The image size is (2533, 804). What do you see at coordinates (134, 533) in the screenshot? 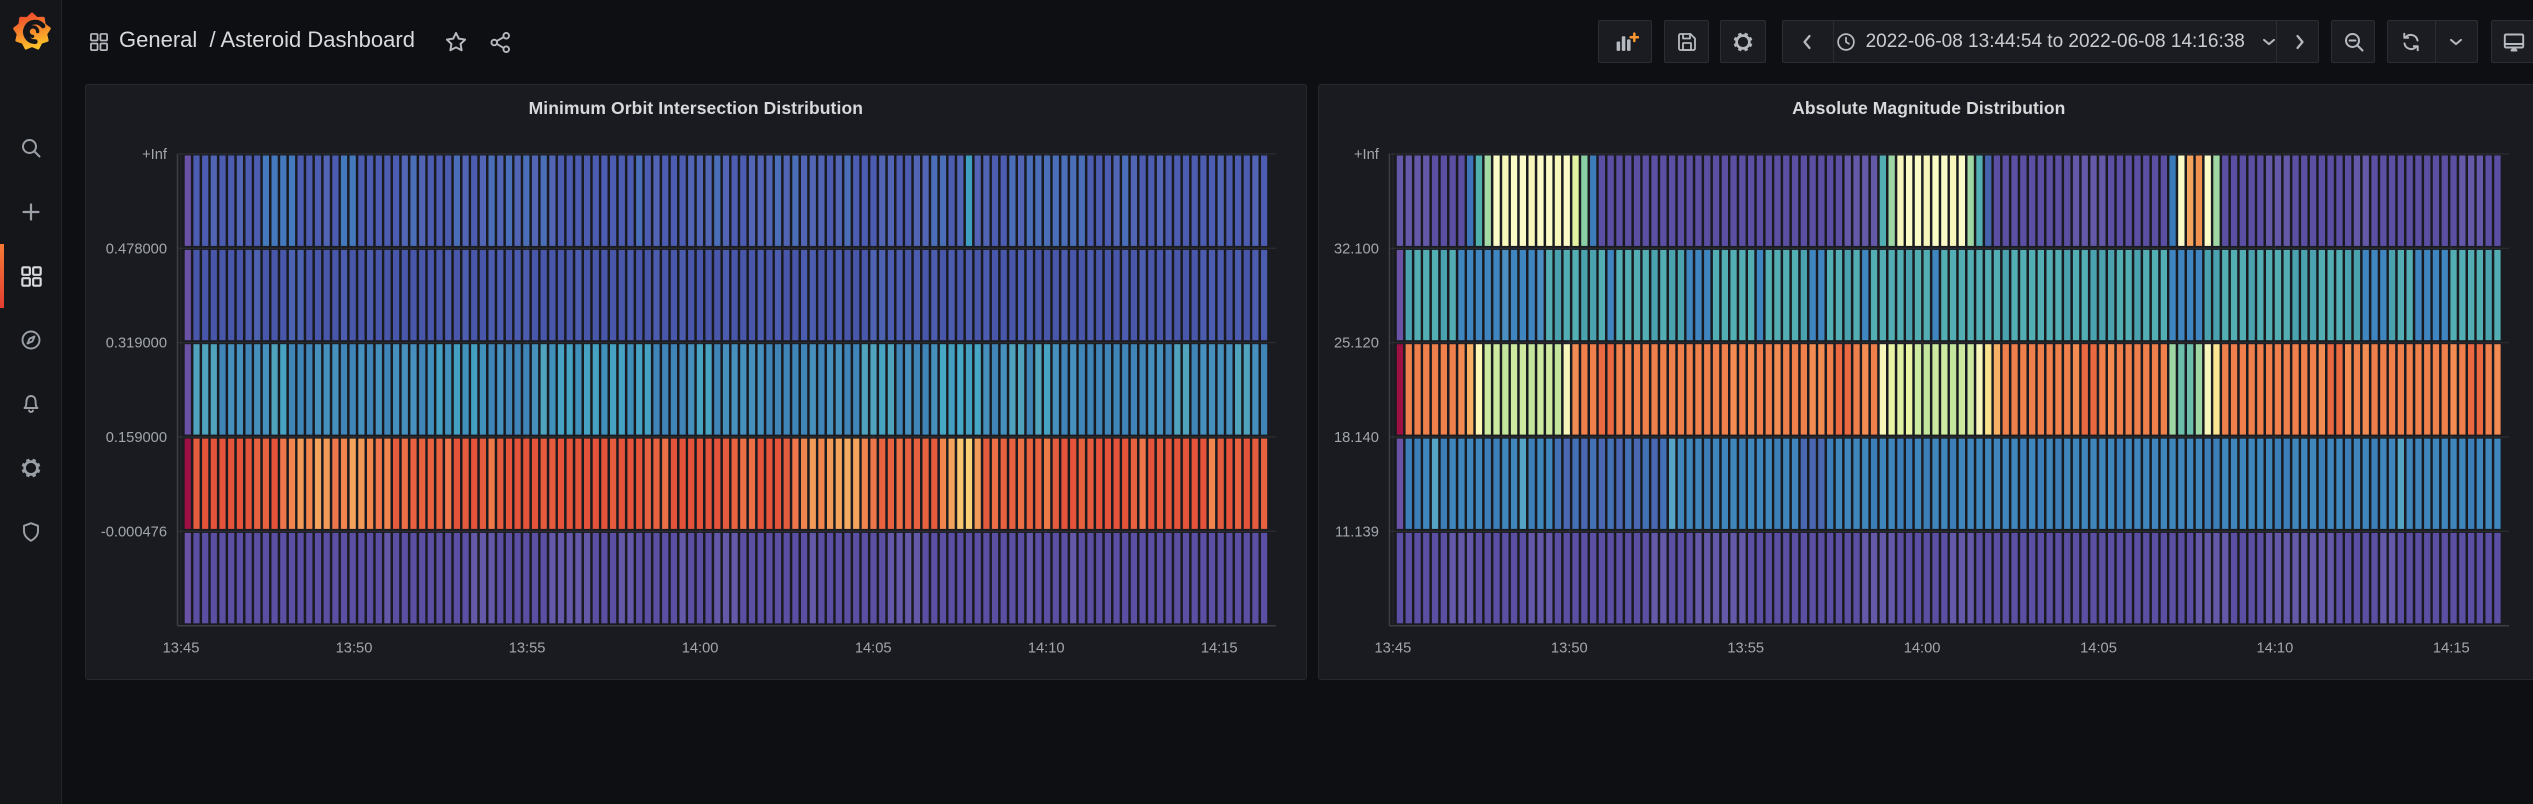
I see `svg-text: -0.000476` at bounding box center [134, 533].